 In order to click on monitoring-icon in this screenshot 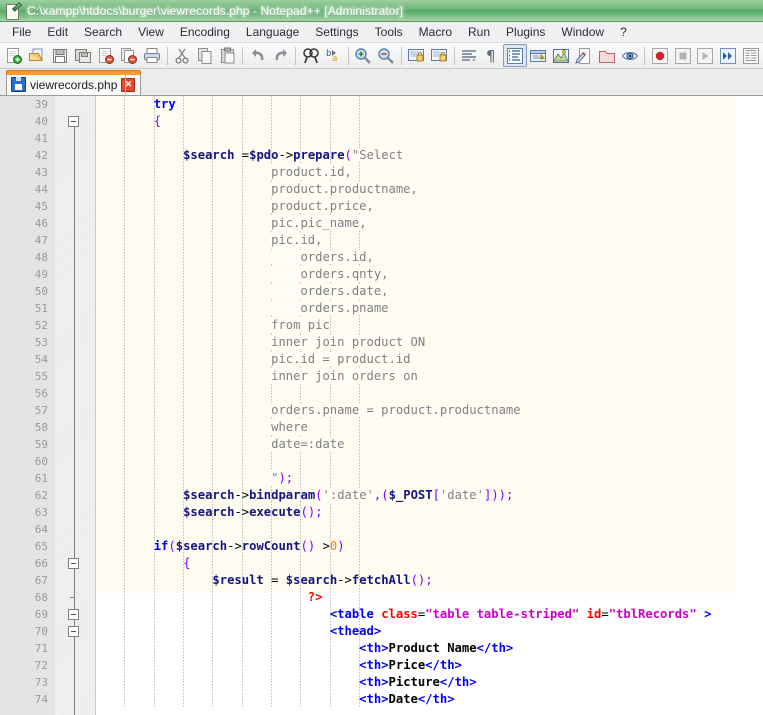, I will do `click(629, 55)`.